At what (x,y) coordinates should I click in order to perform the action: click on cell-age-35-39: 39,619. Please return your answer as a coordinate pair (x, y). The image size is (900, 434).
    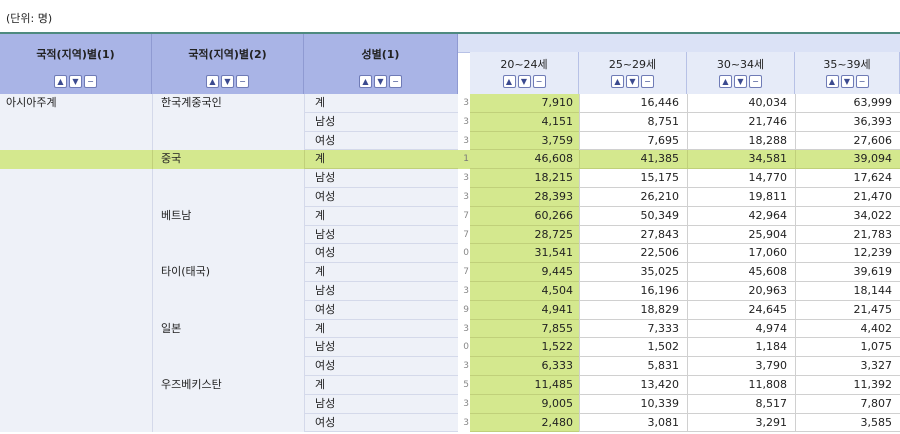
    Looking at the image, I should click on (847, 272).